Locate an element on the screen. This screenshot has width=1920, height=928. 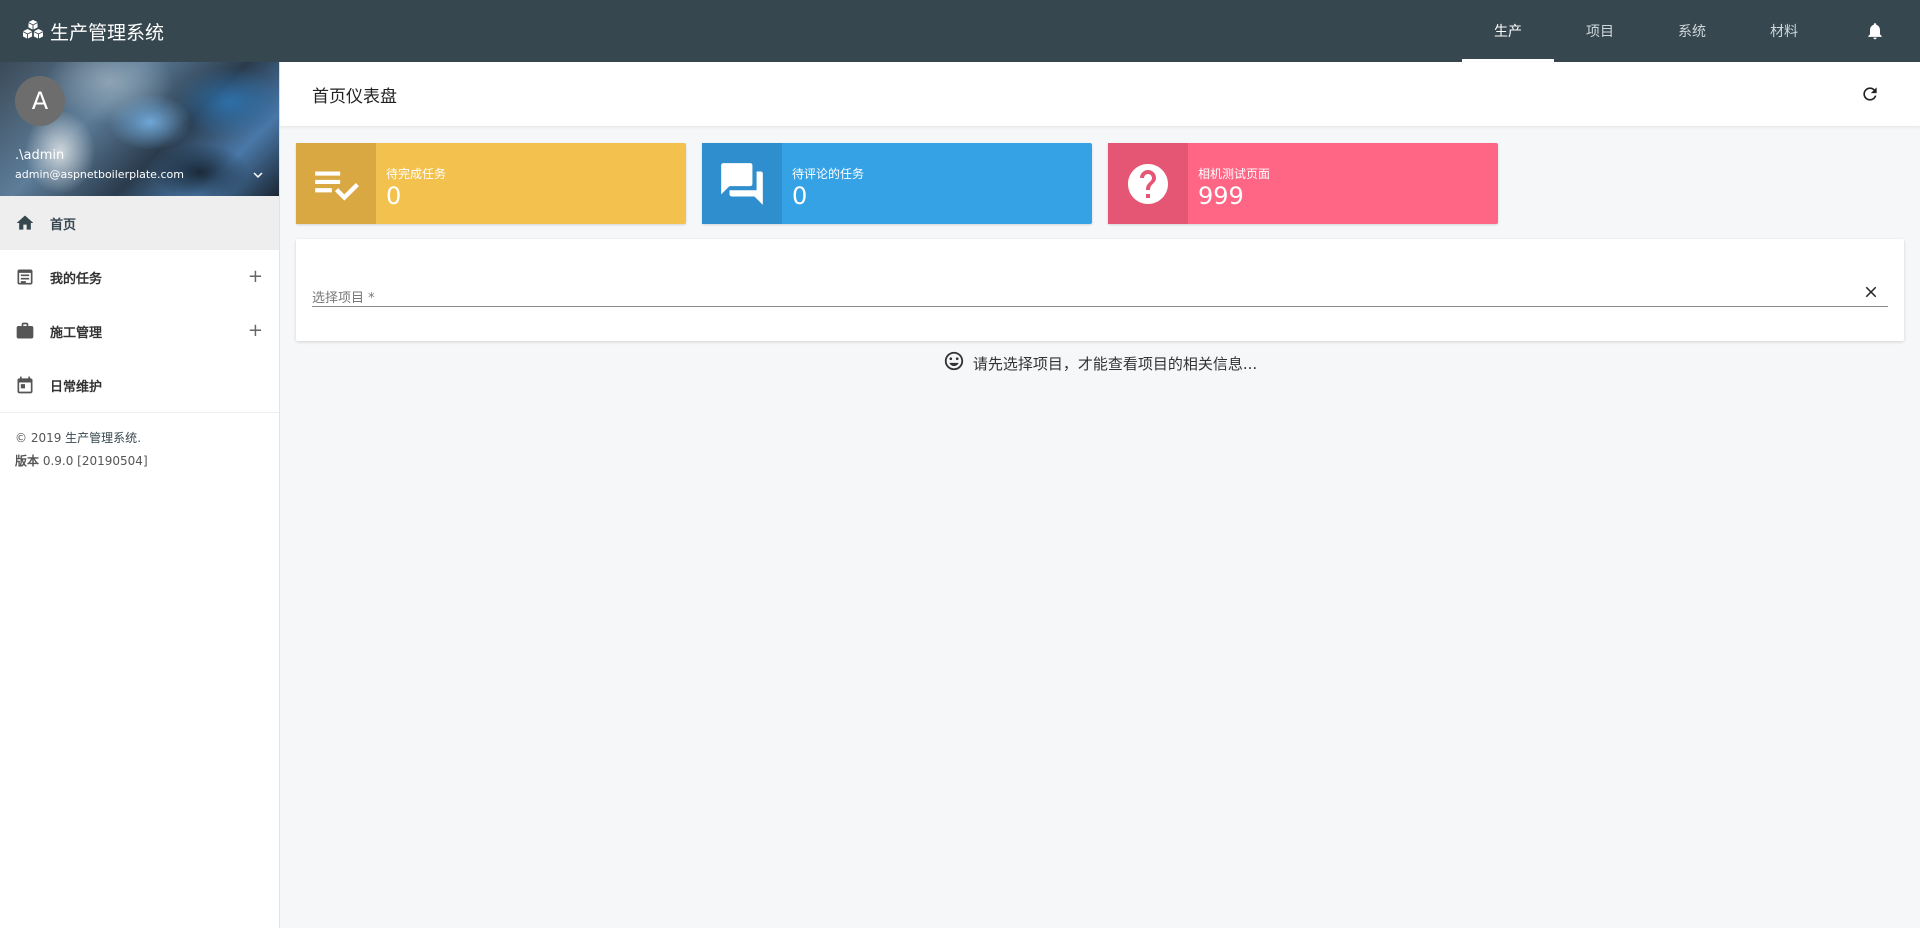
page-title: 首页仪表盘 is located at coordinates (354, 96).